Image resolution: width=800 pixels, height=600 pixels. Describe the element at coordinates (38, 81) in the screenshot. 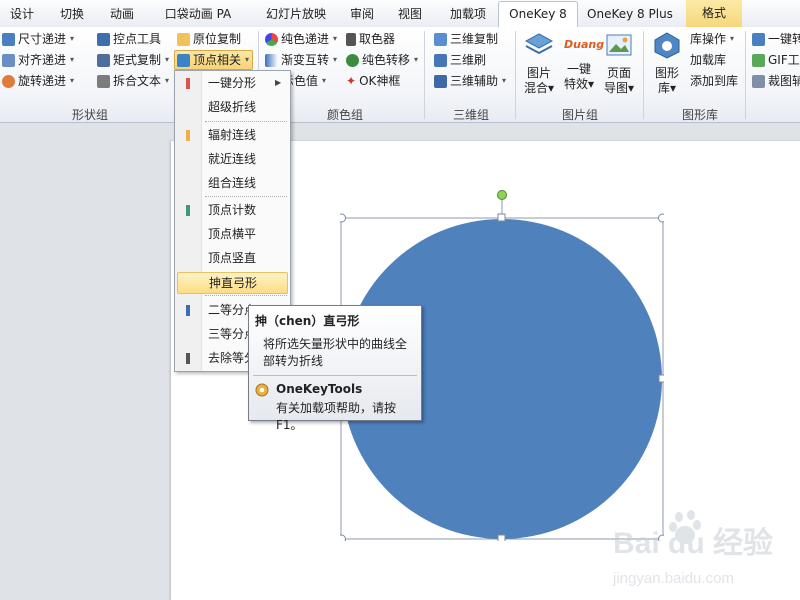

I see `rotate-progression-button: 旋转递进 ▾` at that location.